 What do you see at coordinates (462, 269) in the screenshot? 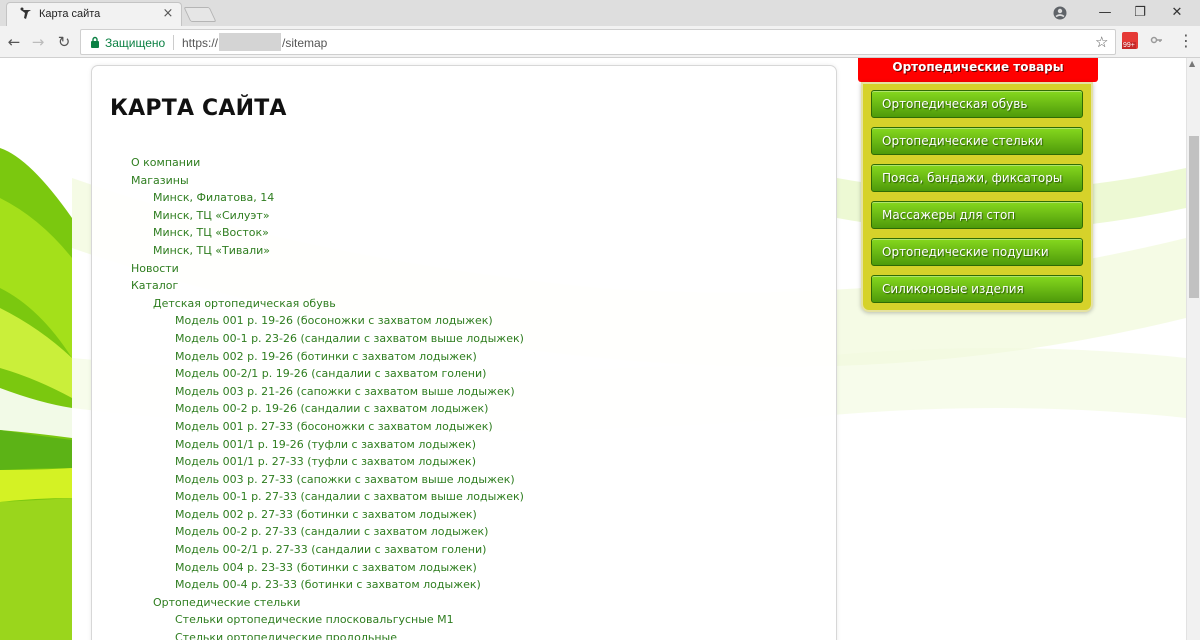
I see `sitemap-link: Новости` at bounding box center [462, 269].